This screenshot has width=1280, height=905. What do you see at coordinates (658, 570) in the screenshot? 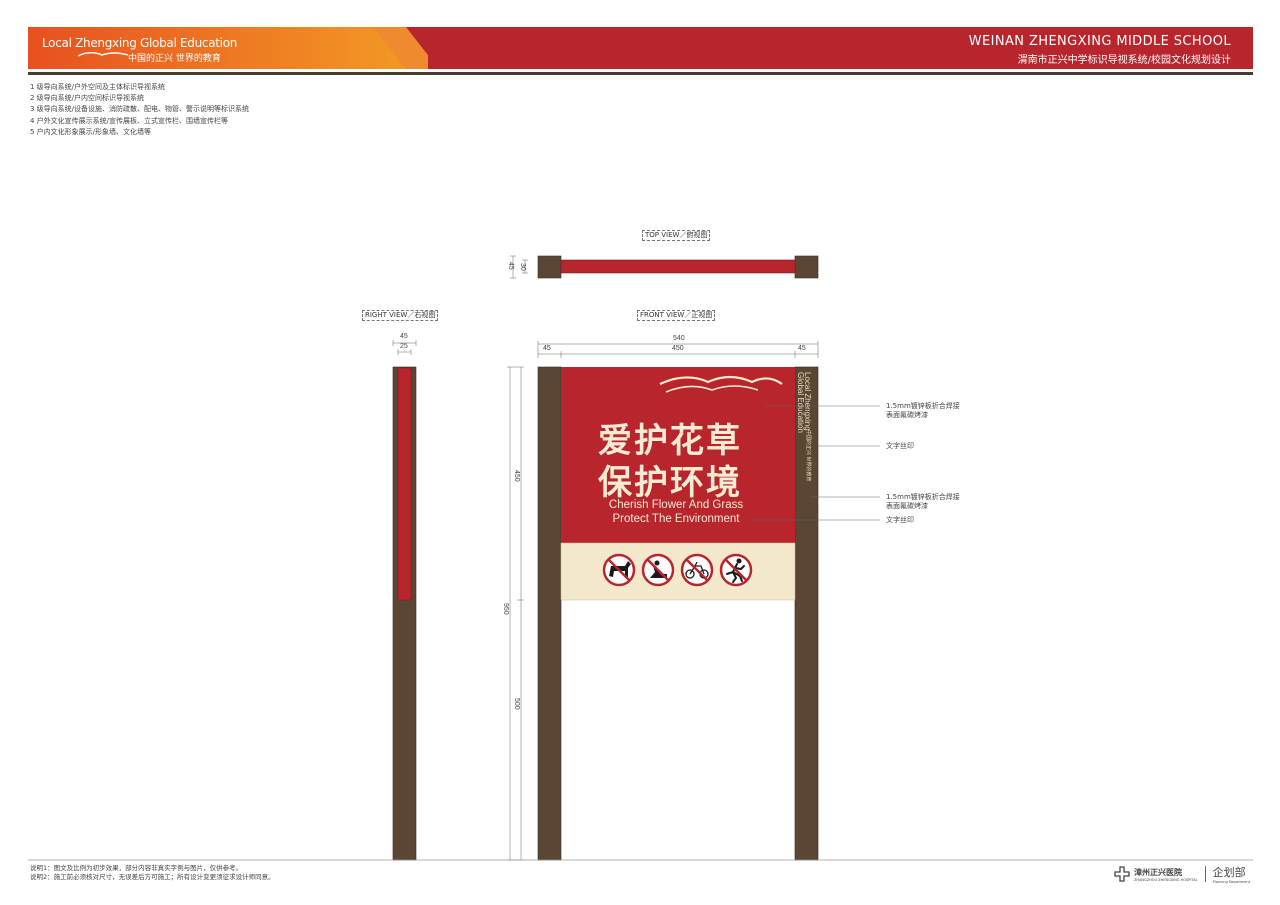
I see `no-trampling-icon` at bounding box center [658, 570].